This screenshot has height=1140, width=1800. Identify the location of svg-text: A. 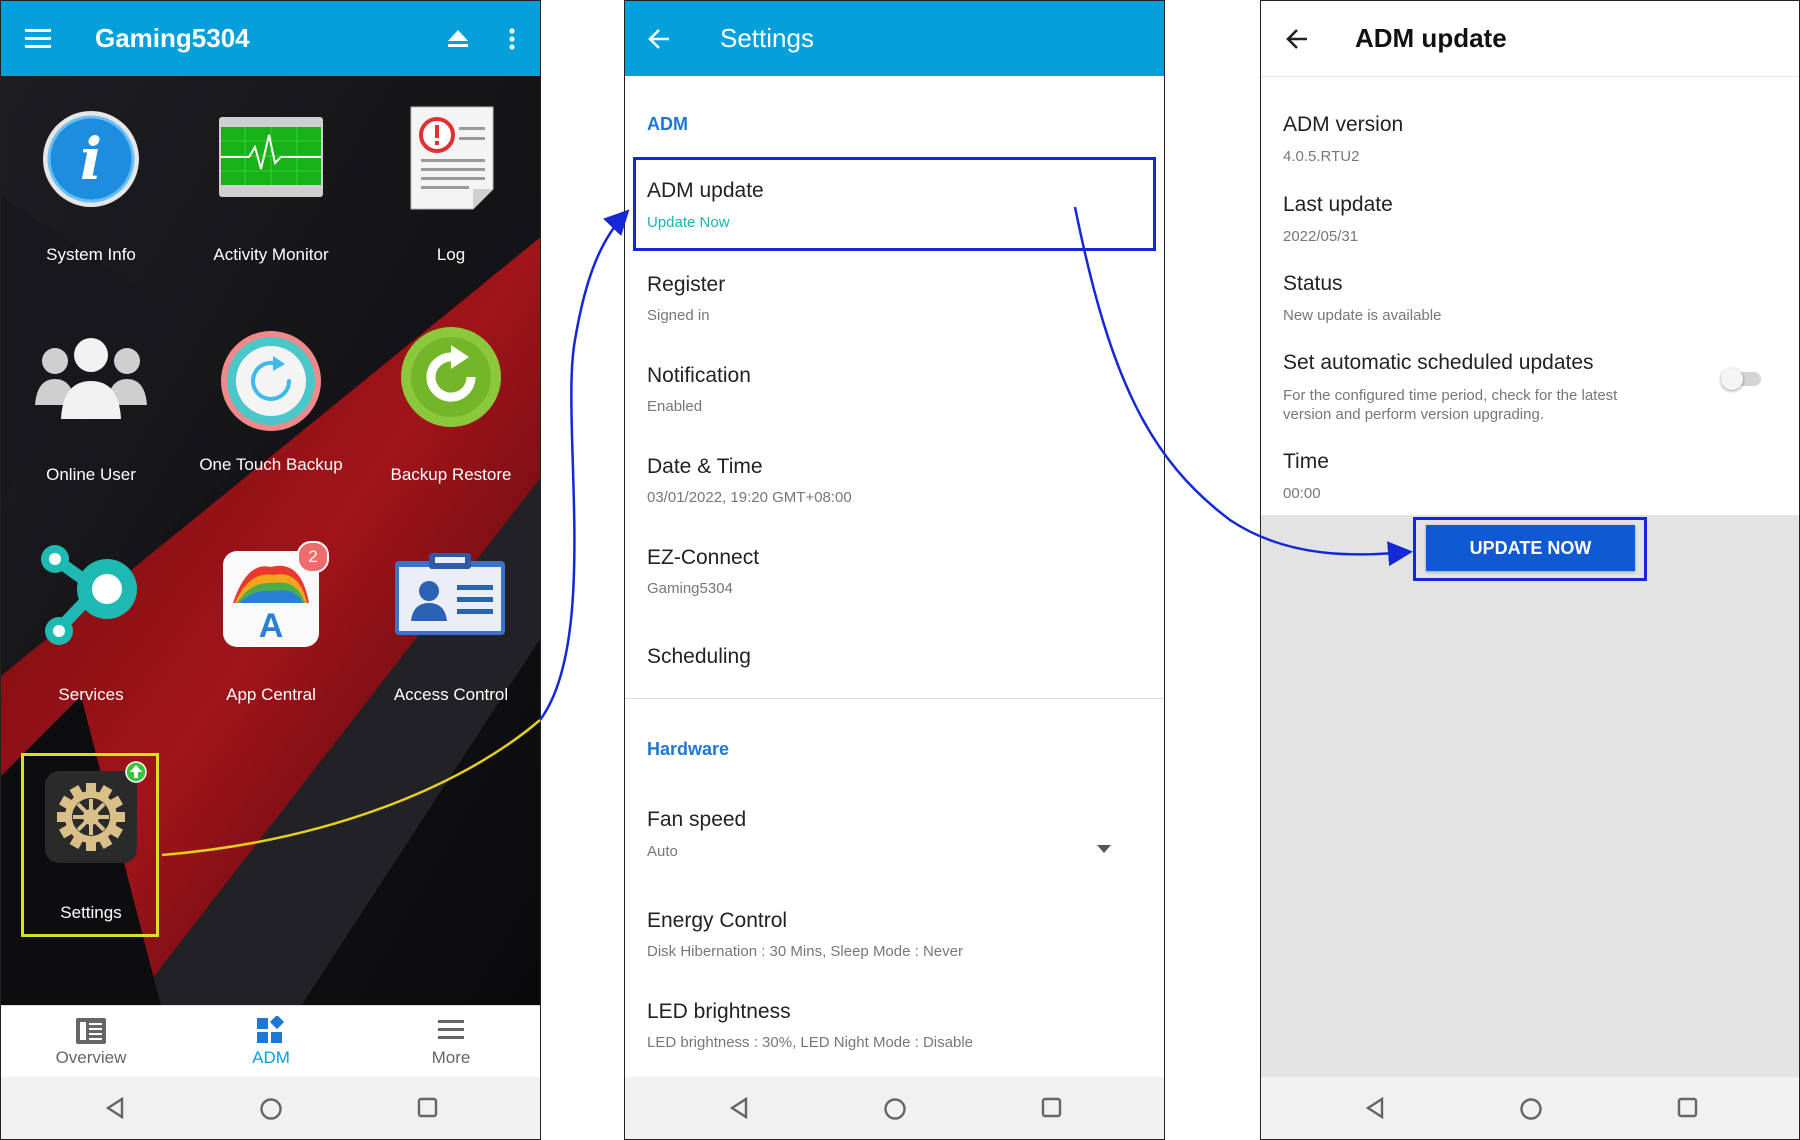
(271, 626).